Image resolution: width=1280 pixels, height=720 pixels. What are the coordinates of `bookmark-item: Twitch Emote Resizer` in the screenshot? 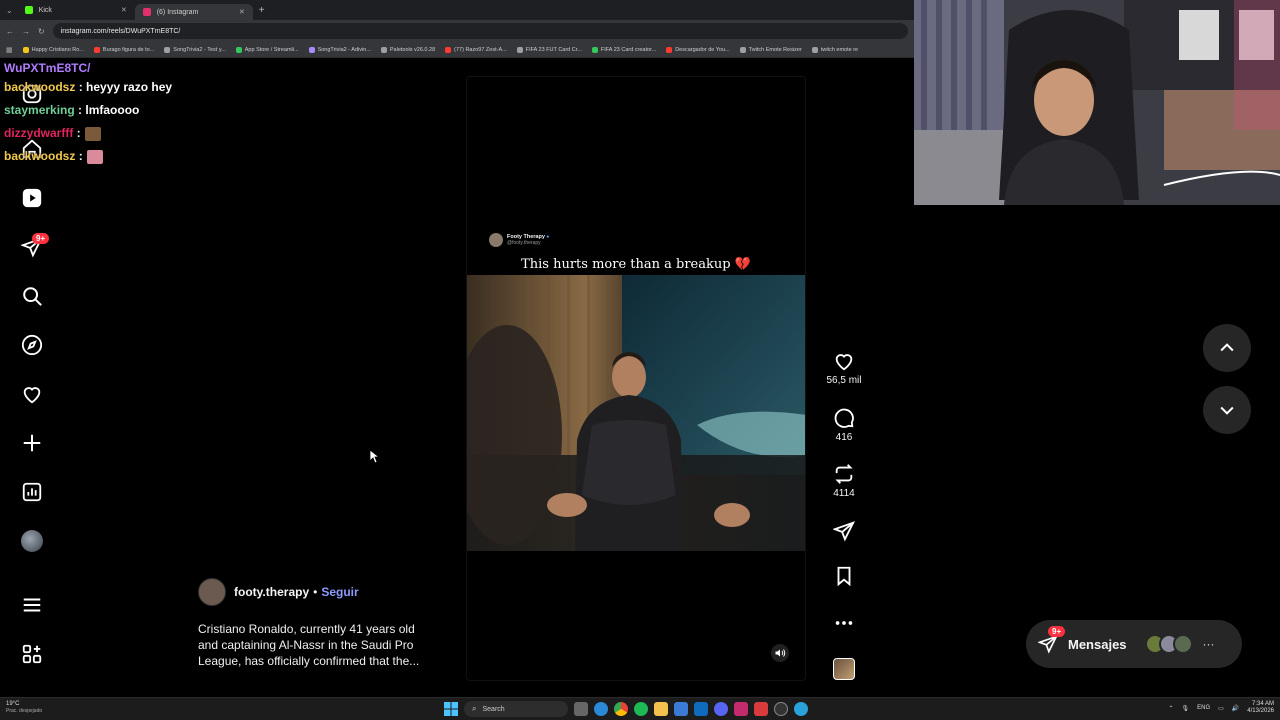 It's located at (770, 49).